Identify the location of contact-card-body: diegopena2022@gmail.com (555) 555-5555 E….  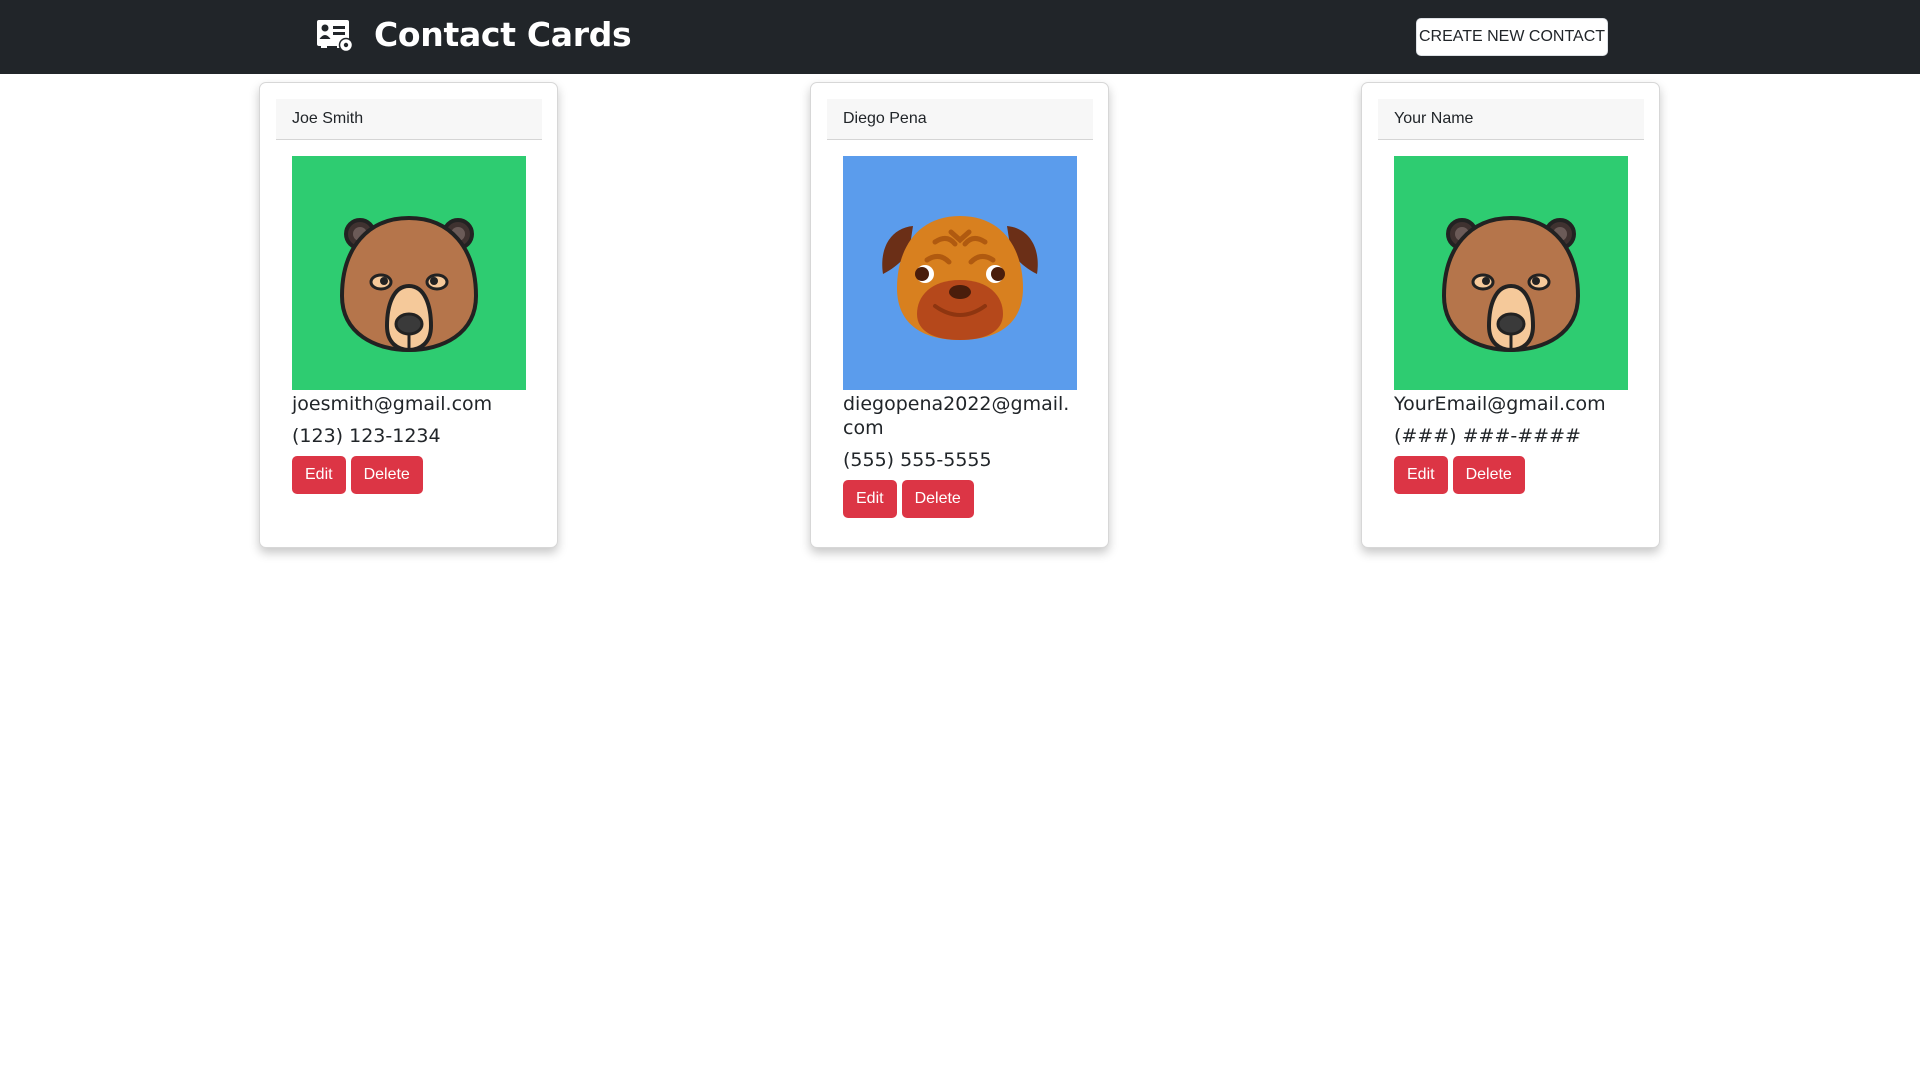
(960, 337).